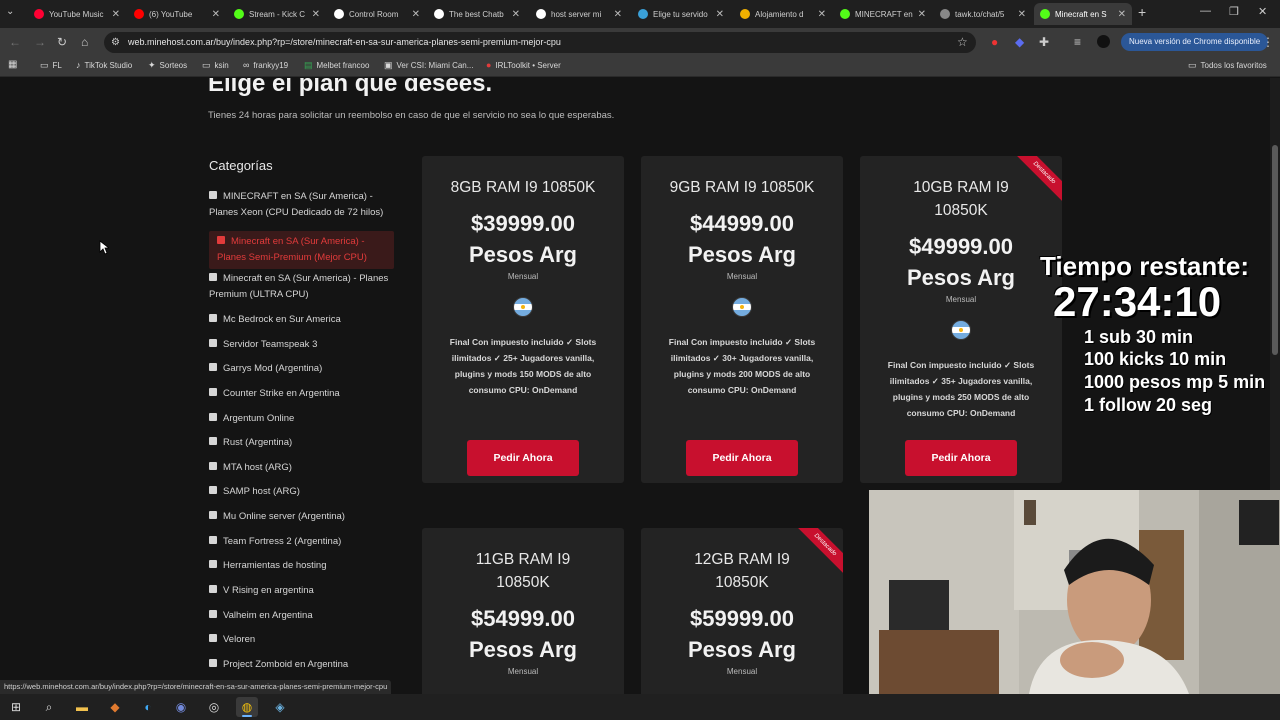  I want to click on app-icon: ◆, so click(115, 707).